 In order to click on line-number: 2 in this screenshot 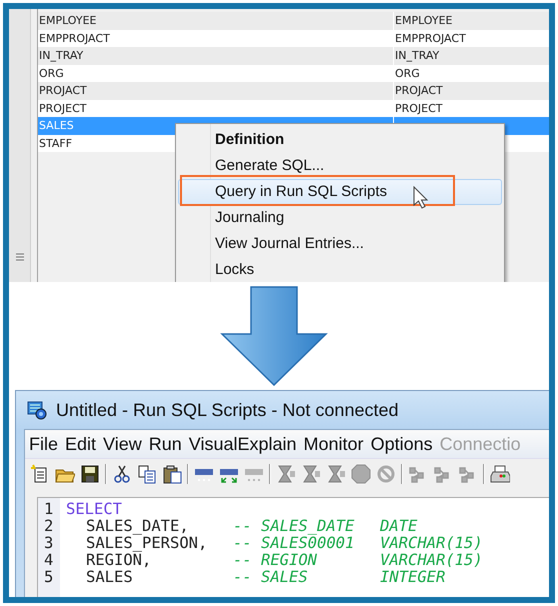, I will do `click(48, 526)`.